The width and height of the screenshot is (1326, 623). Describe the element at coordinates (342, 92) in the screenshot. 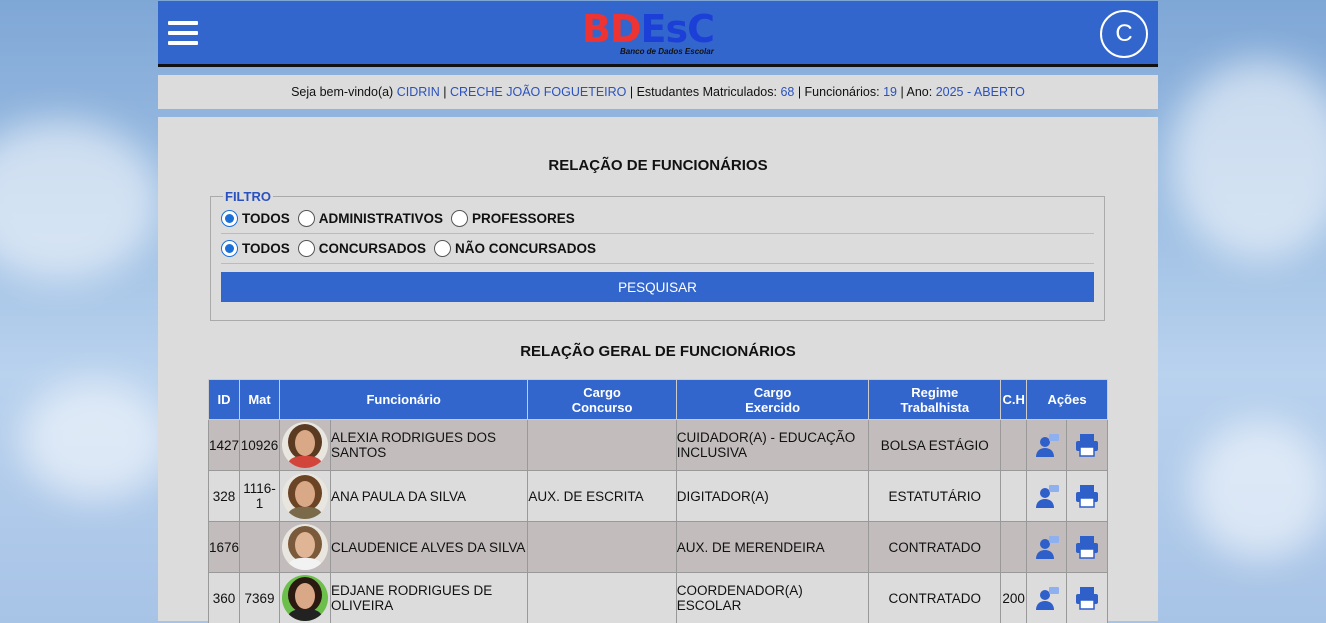

I see `welcome-label: Seja bem-vindo(a)` at that location.